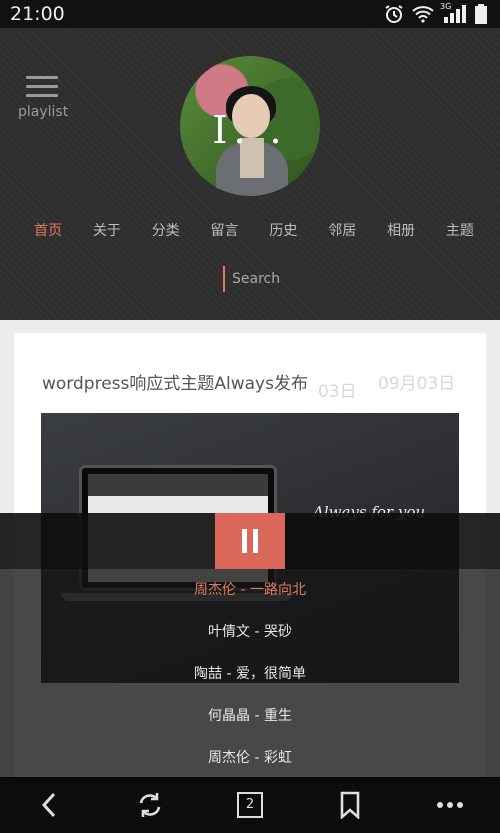  I want to click on tabs-button: 2, so click(250, 805).